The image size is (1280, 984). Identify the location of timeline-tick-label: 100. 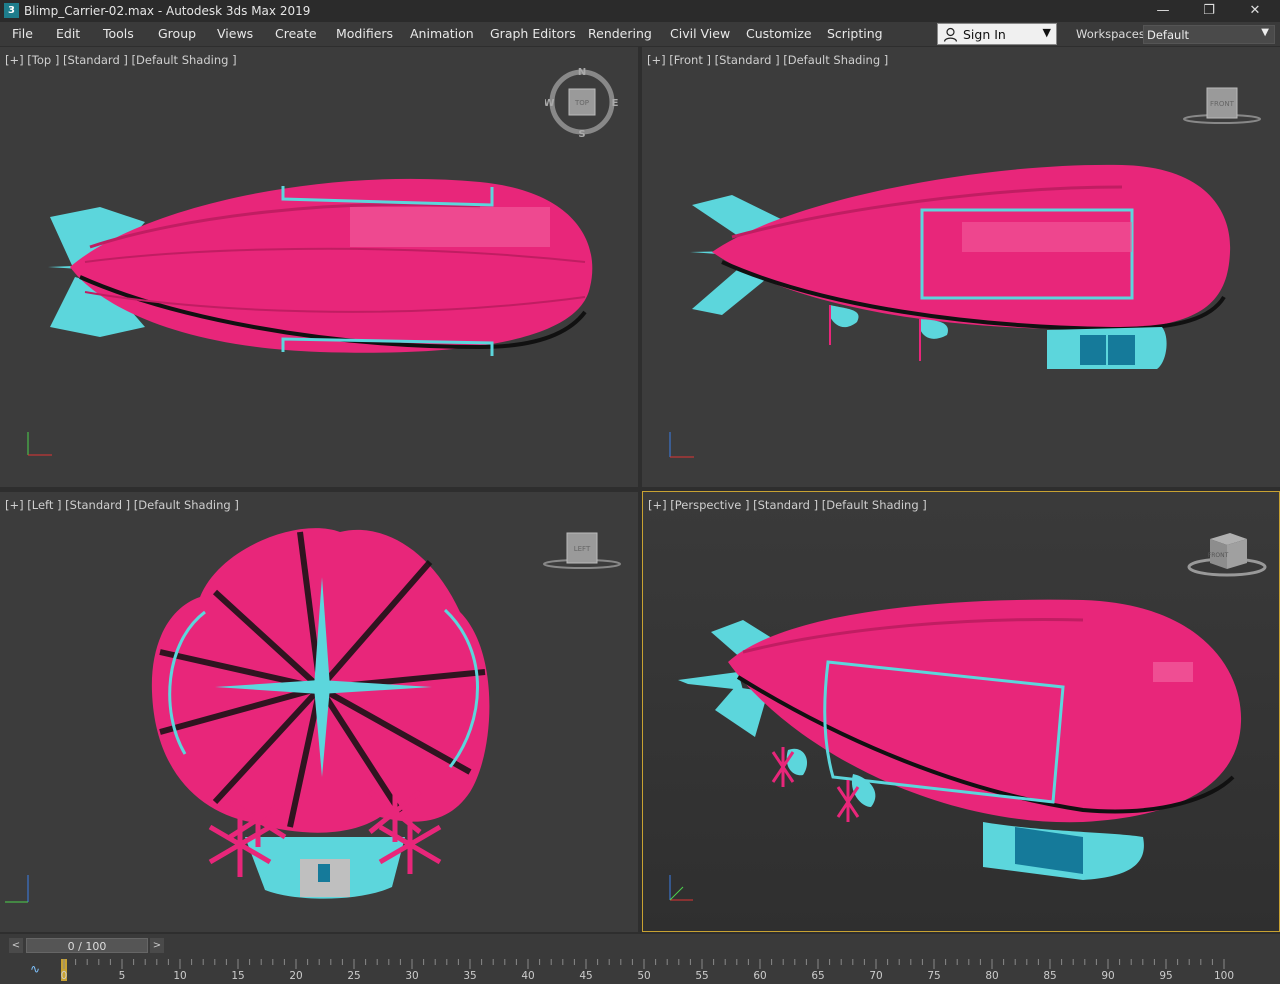
(1224, 976).